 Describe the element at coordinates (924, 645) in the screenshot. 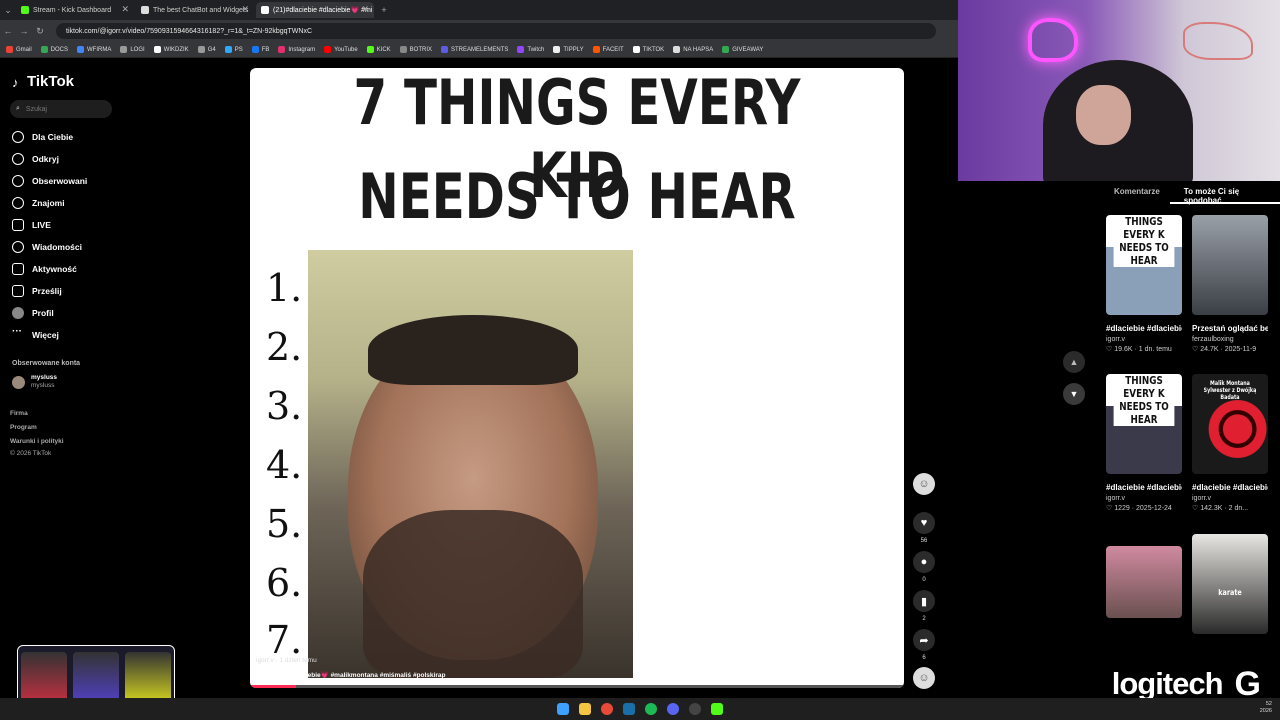

I see `share-button: ➦ 6` at that location.